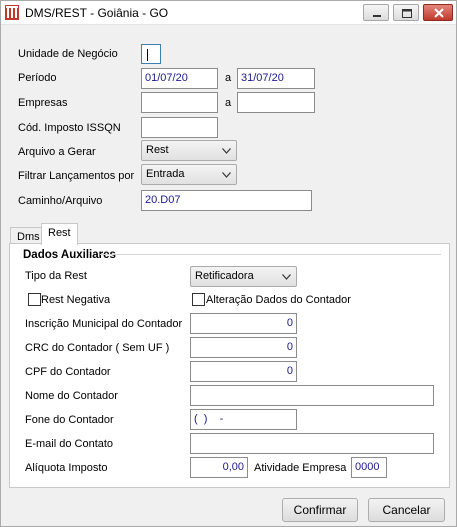  I want to click on unidade-label: Unidade de Negócio, so click(68, 54).